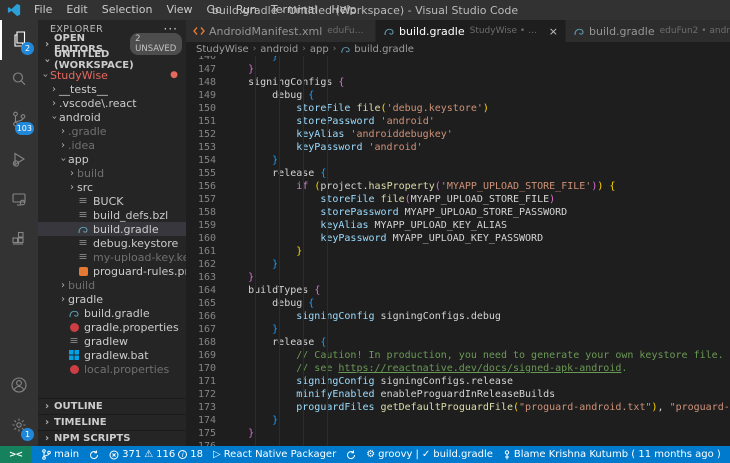 The width and height of the screenshot is (730, 463). Describe the element at coordinates (112, 327) in the screenshot. I see `tree-file-gradle-properties: gradle.properties` at that location.